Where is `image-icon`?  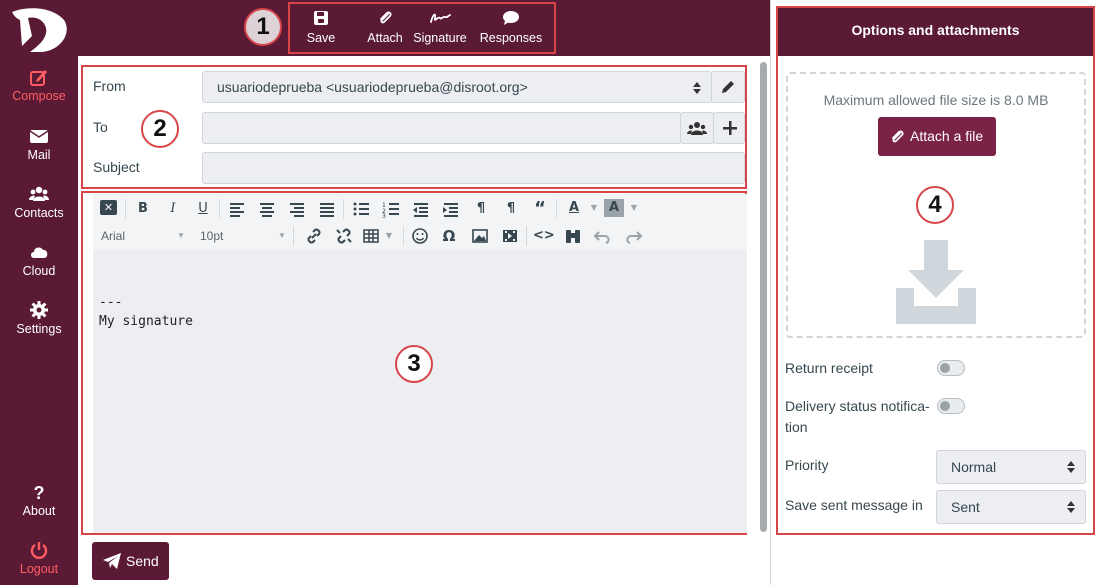
image-icon is located at coordinates (480, 236).